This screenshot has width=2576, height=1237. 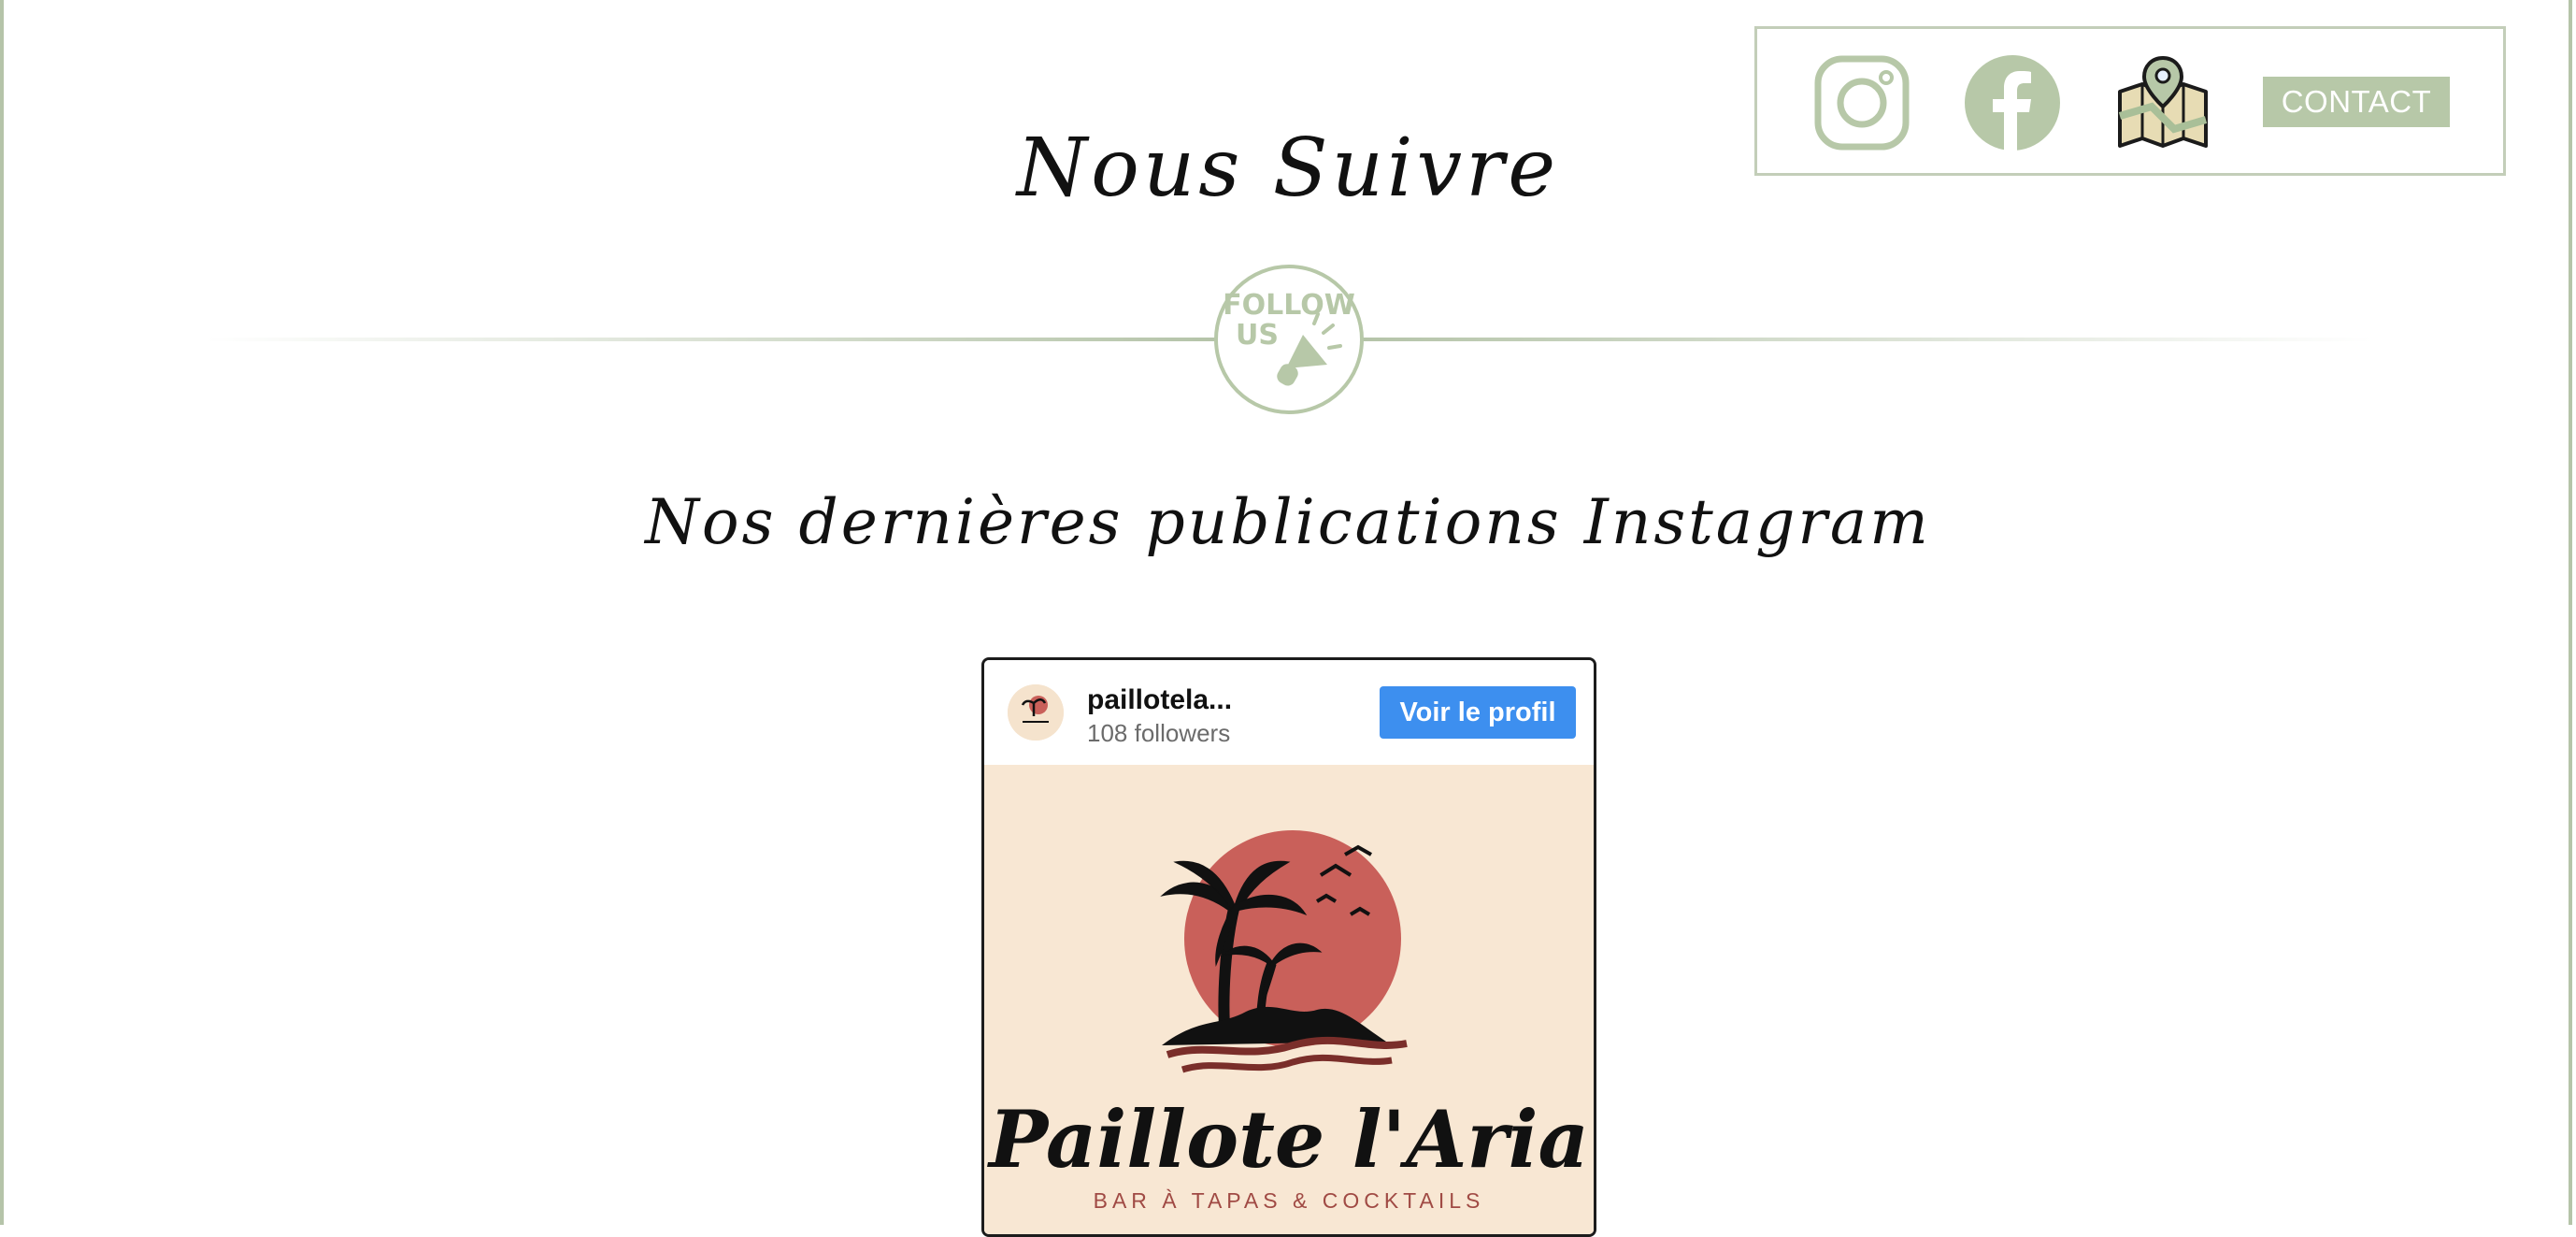 What do you see at coordinates (2356, 102) in the screenshot?
I see `contact-button: CONTACT` at bounding box center [2356, 102].